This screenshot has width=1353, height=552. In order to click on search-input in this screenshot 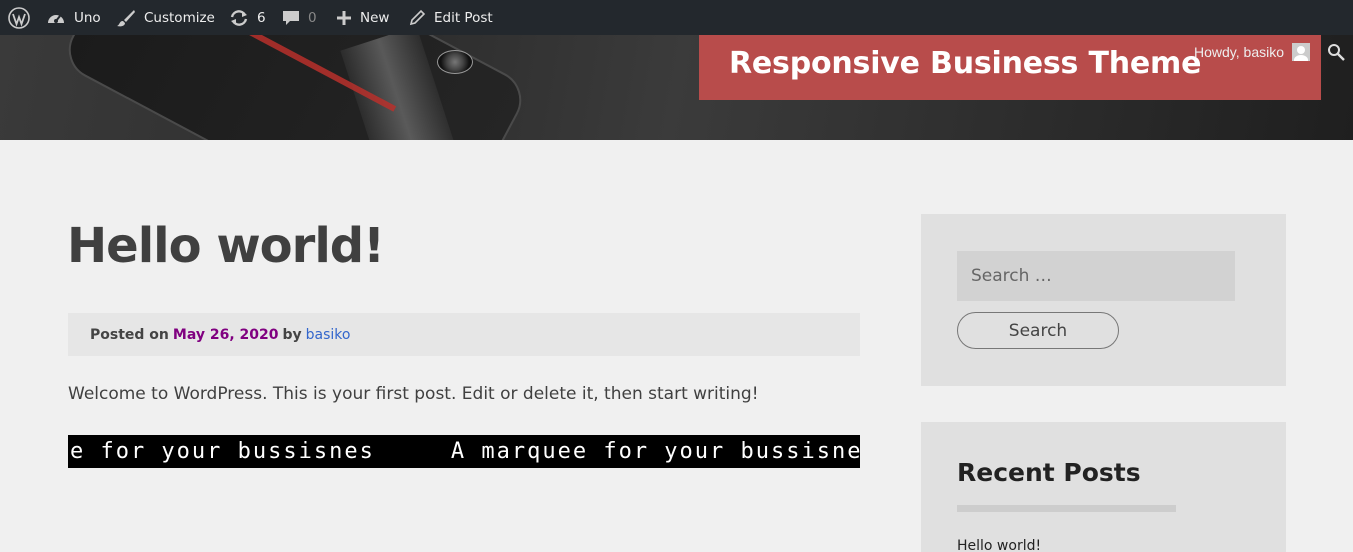, I will do `click(1096, 276)`.